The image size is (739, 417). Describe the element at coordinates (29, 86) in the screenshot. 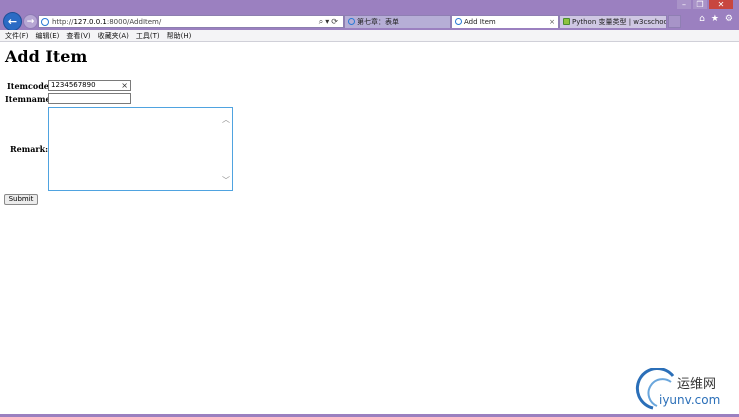

I see `itemcode-label: Itemcode:` at that location.